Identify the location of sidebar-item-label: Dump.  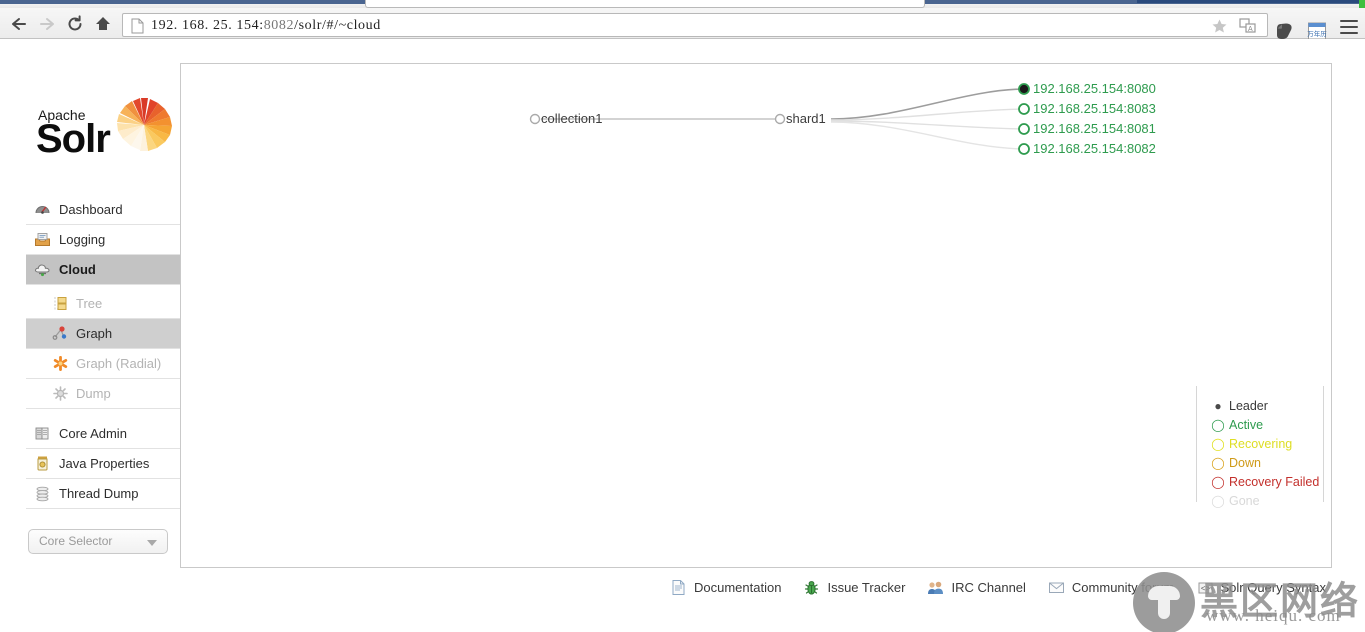
(93, 393).